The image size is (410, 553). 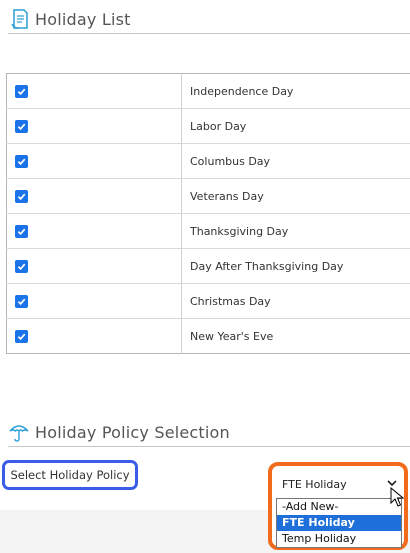 I want to click on holiday-row: Columbus Day, so click(x=208, y=161).